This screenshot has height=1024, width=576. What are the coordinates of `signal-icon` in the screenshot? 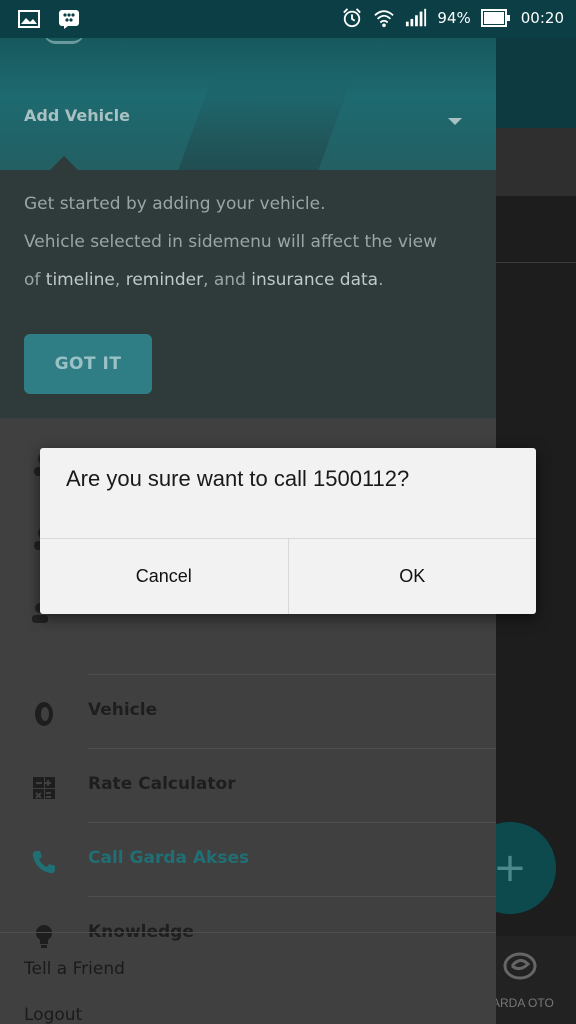 It's located at (416, 17).